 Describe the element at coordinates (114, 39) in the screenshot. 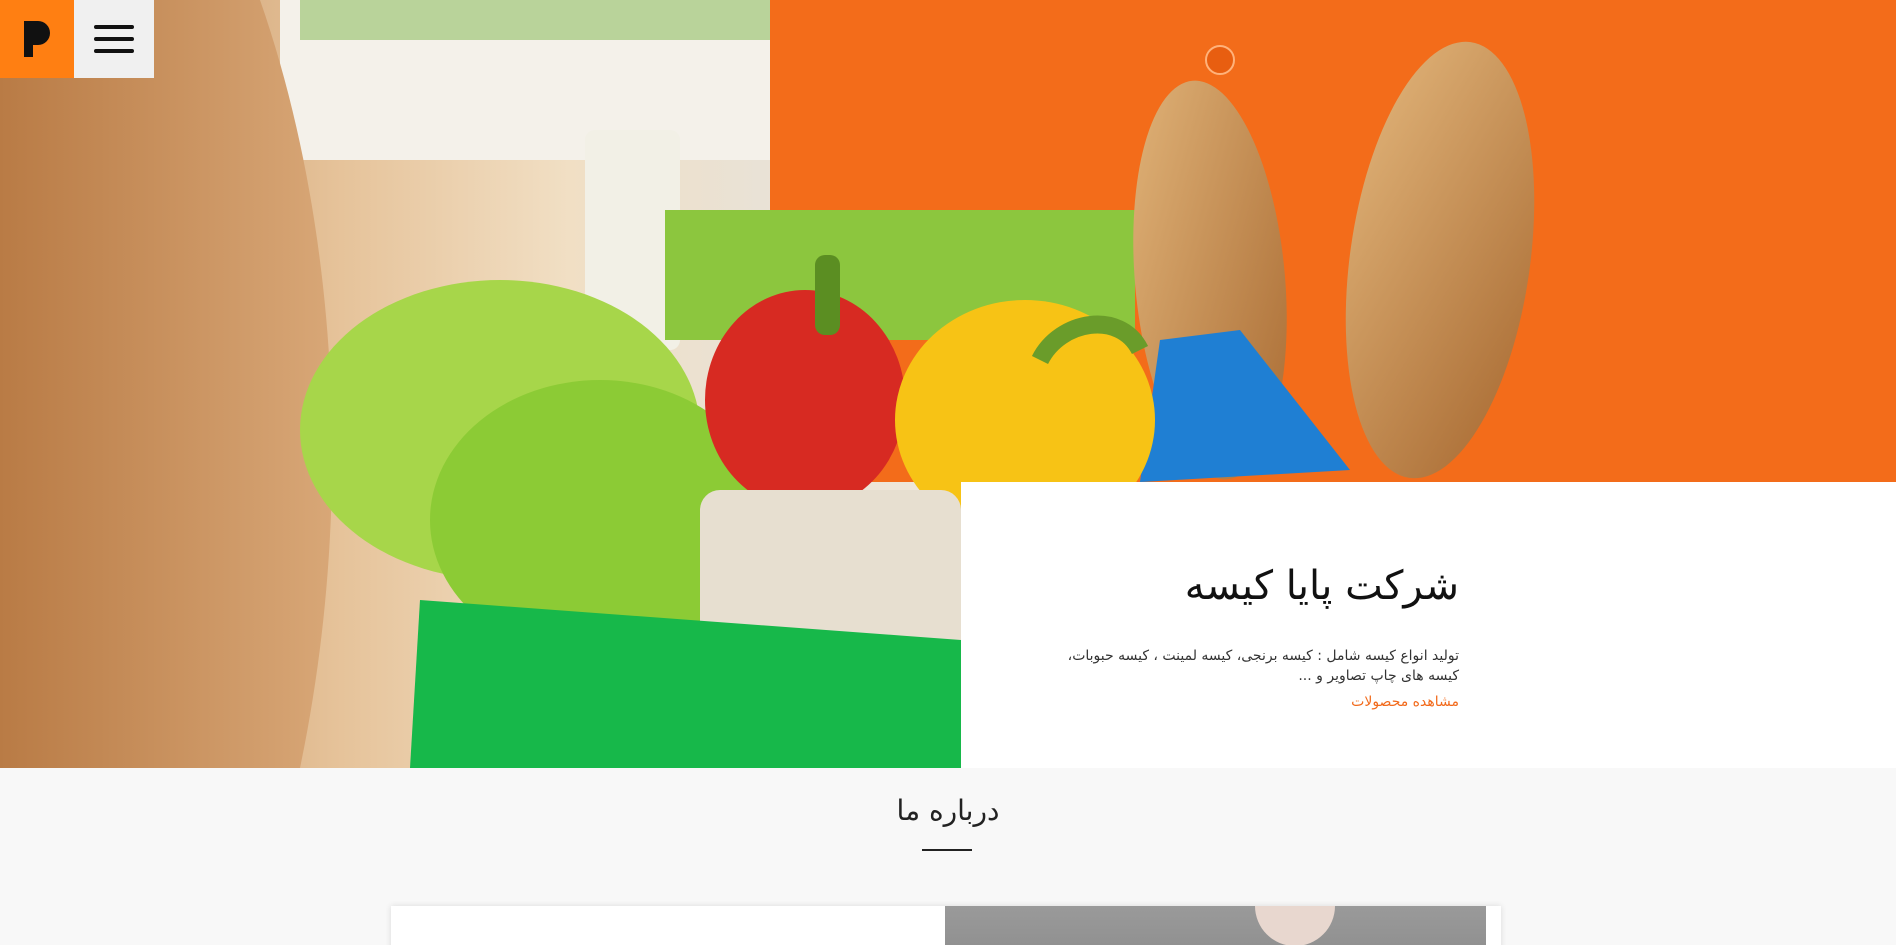

I see `menu-button` at that location.